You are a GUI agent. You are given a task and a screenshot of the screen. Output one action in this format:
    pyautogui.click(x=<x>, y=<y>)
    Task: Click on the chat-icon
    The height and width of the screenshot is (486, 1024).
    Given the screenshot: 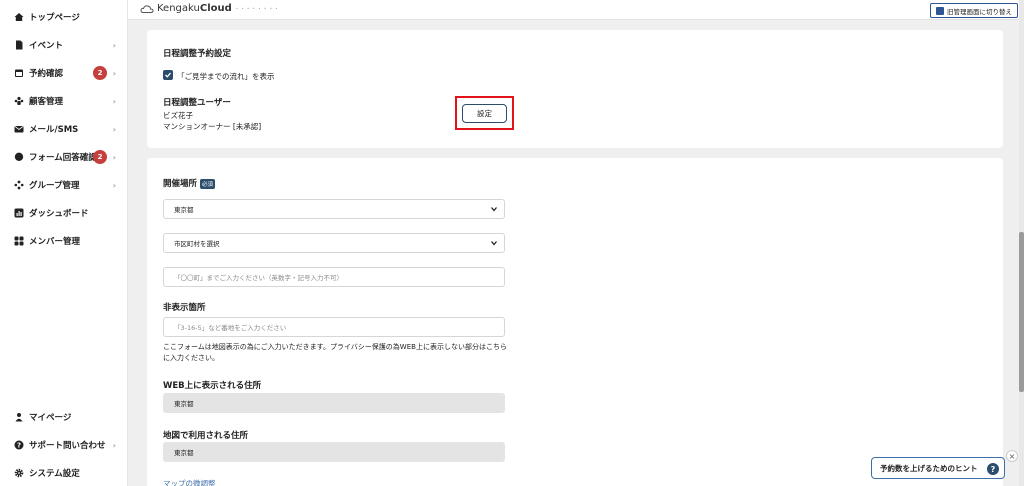 What is the action you would take?
    pyautogui.click(x=19, y=157)
    